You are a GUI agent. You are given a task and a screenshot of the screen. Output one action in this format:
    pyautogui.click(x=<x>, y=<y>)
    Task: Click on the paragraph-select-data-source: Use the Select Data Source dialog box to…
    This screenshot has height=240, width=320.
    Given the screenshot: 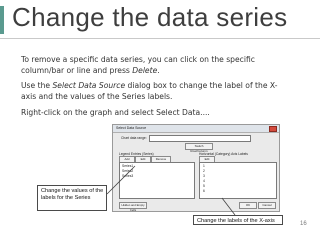 What is the action you would take?
    pyautogui.click(x=149, y=91)
    